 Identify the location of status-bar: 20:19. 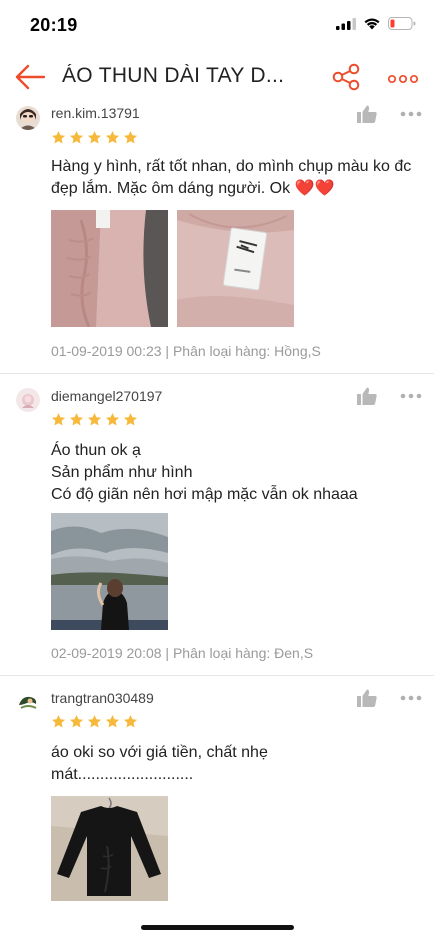
(217, 26).